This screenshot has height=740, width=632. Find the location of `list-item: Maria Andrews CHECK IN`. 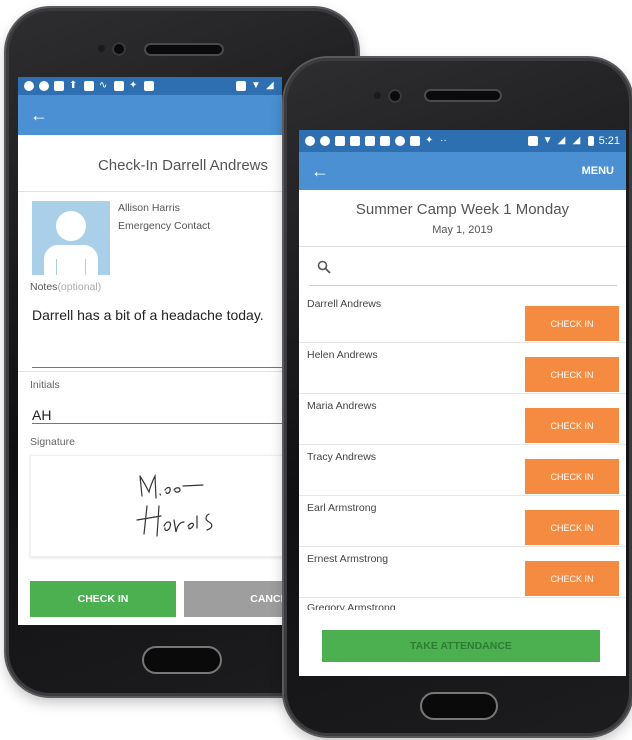

list-item: Maria Andrews CHECK IN is located at coordinates (462, 419).